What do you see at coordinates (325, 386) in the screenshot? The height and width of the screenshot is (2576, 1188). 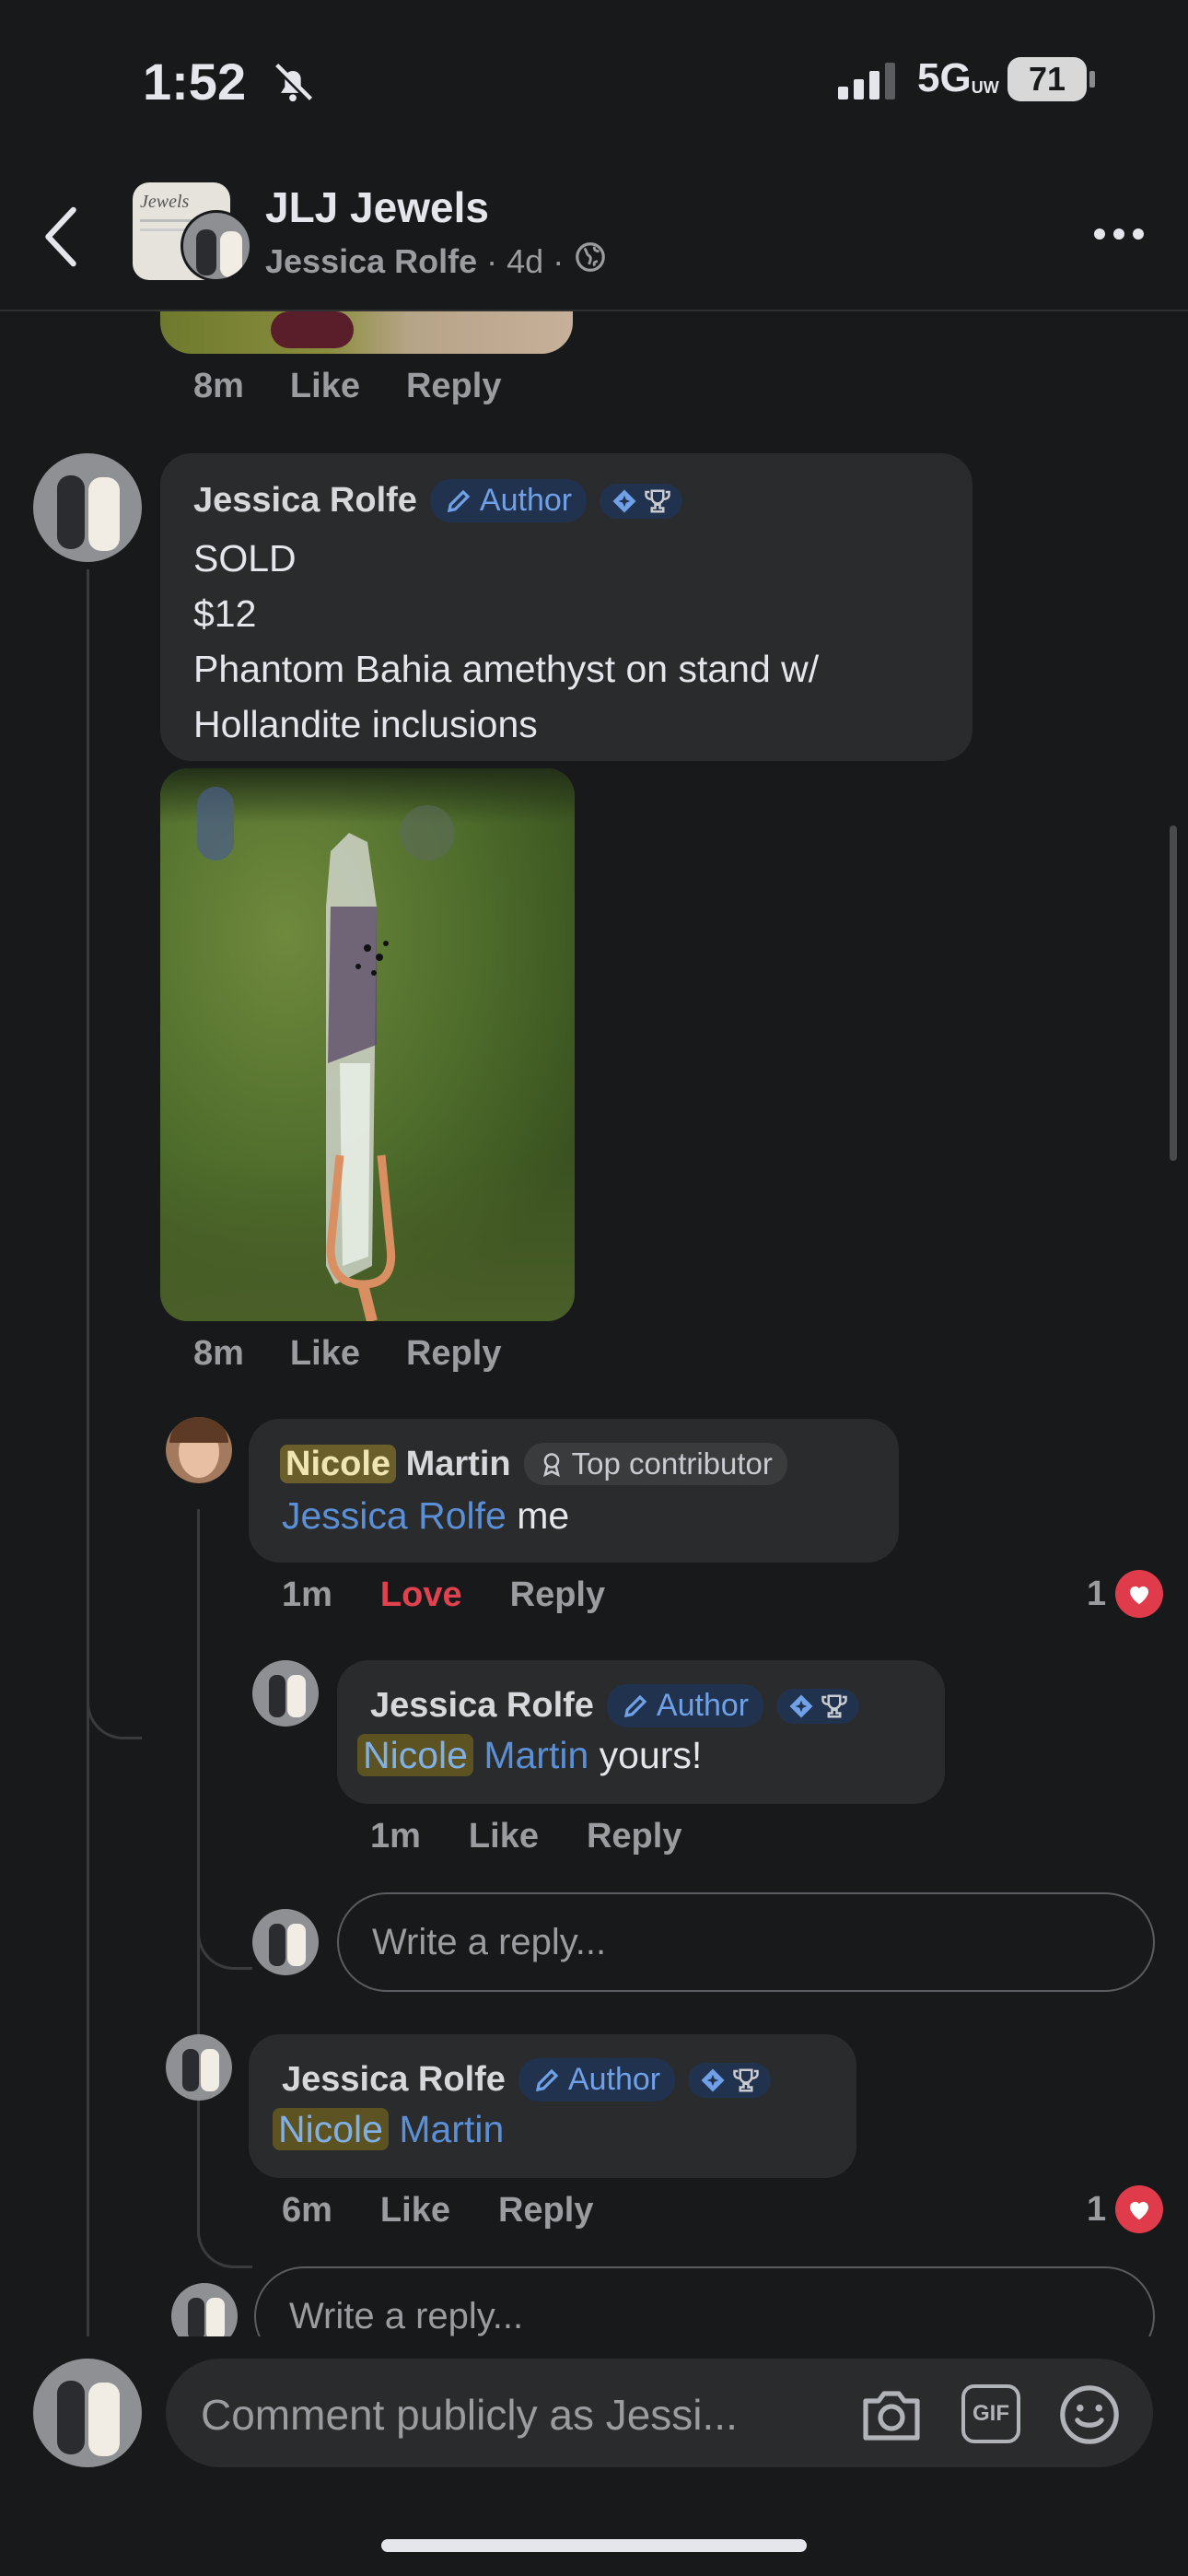 I see `previous-like-button: Like` at bounding box center [325, 386].